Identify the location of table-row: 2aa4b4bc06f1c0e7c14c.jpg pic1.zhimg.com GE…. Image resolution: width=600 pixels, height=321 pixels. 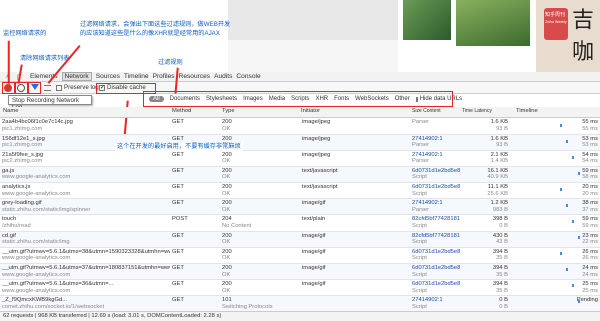
(300, 126).